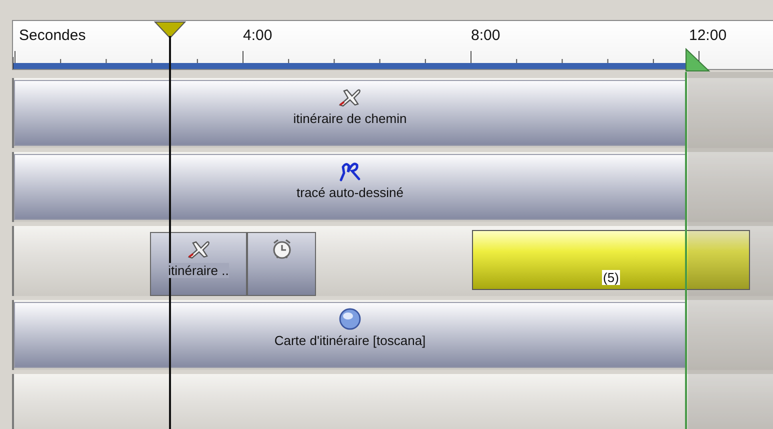 This screenshot has height=429, width=773. I want to click on time-ruler: Secondes 4:00 8:00 12:00, so click(392, 45).